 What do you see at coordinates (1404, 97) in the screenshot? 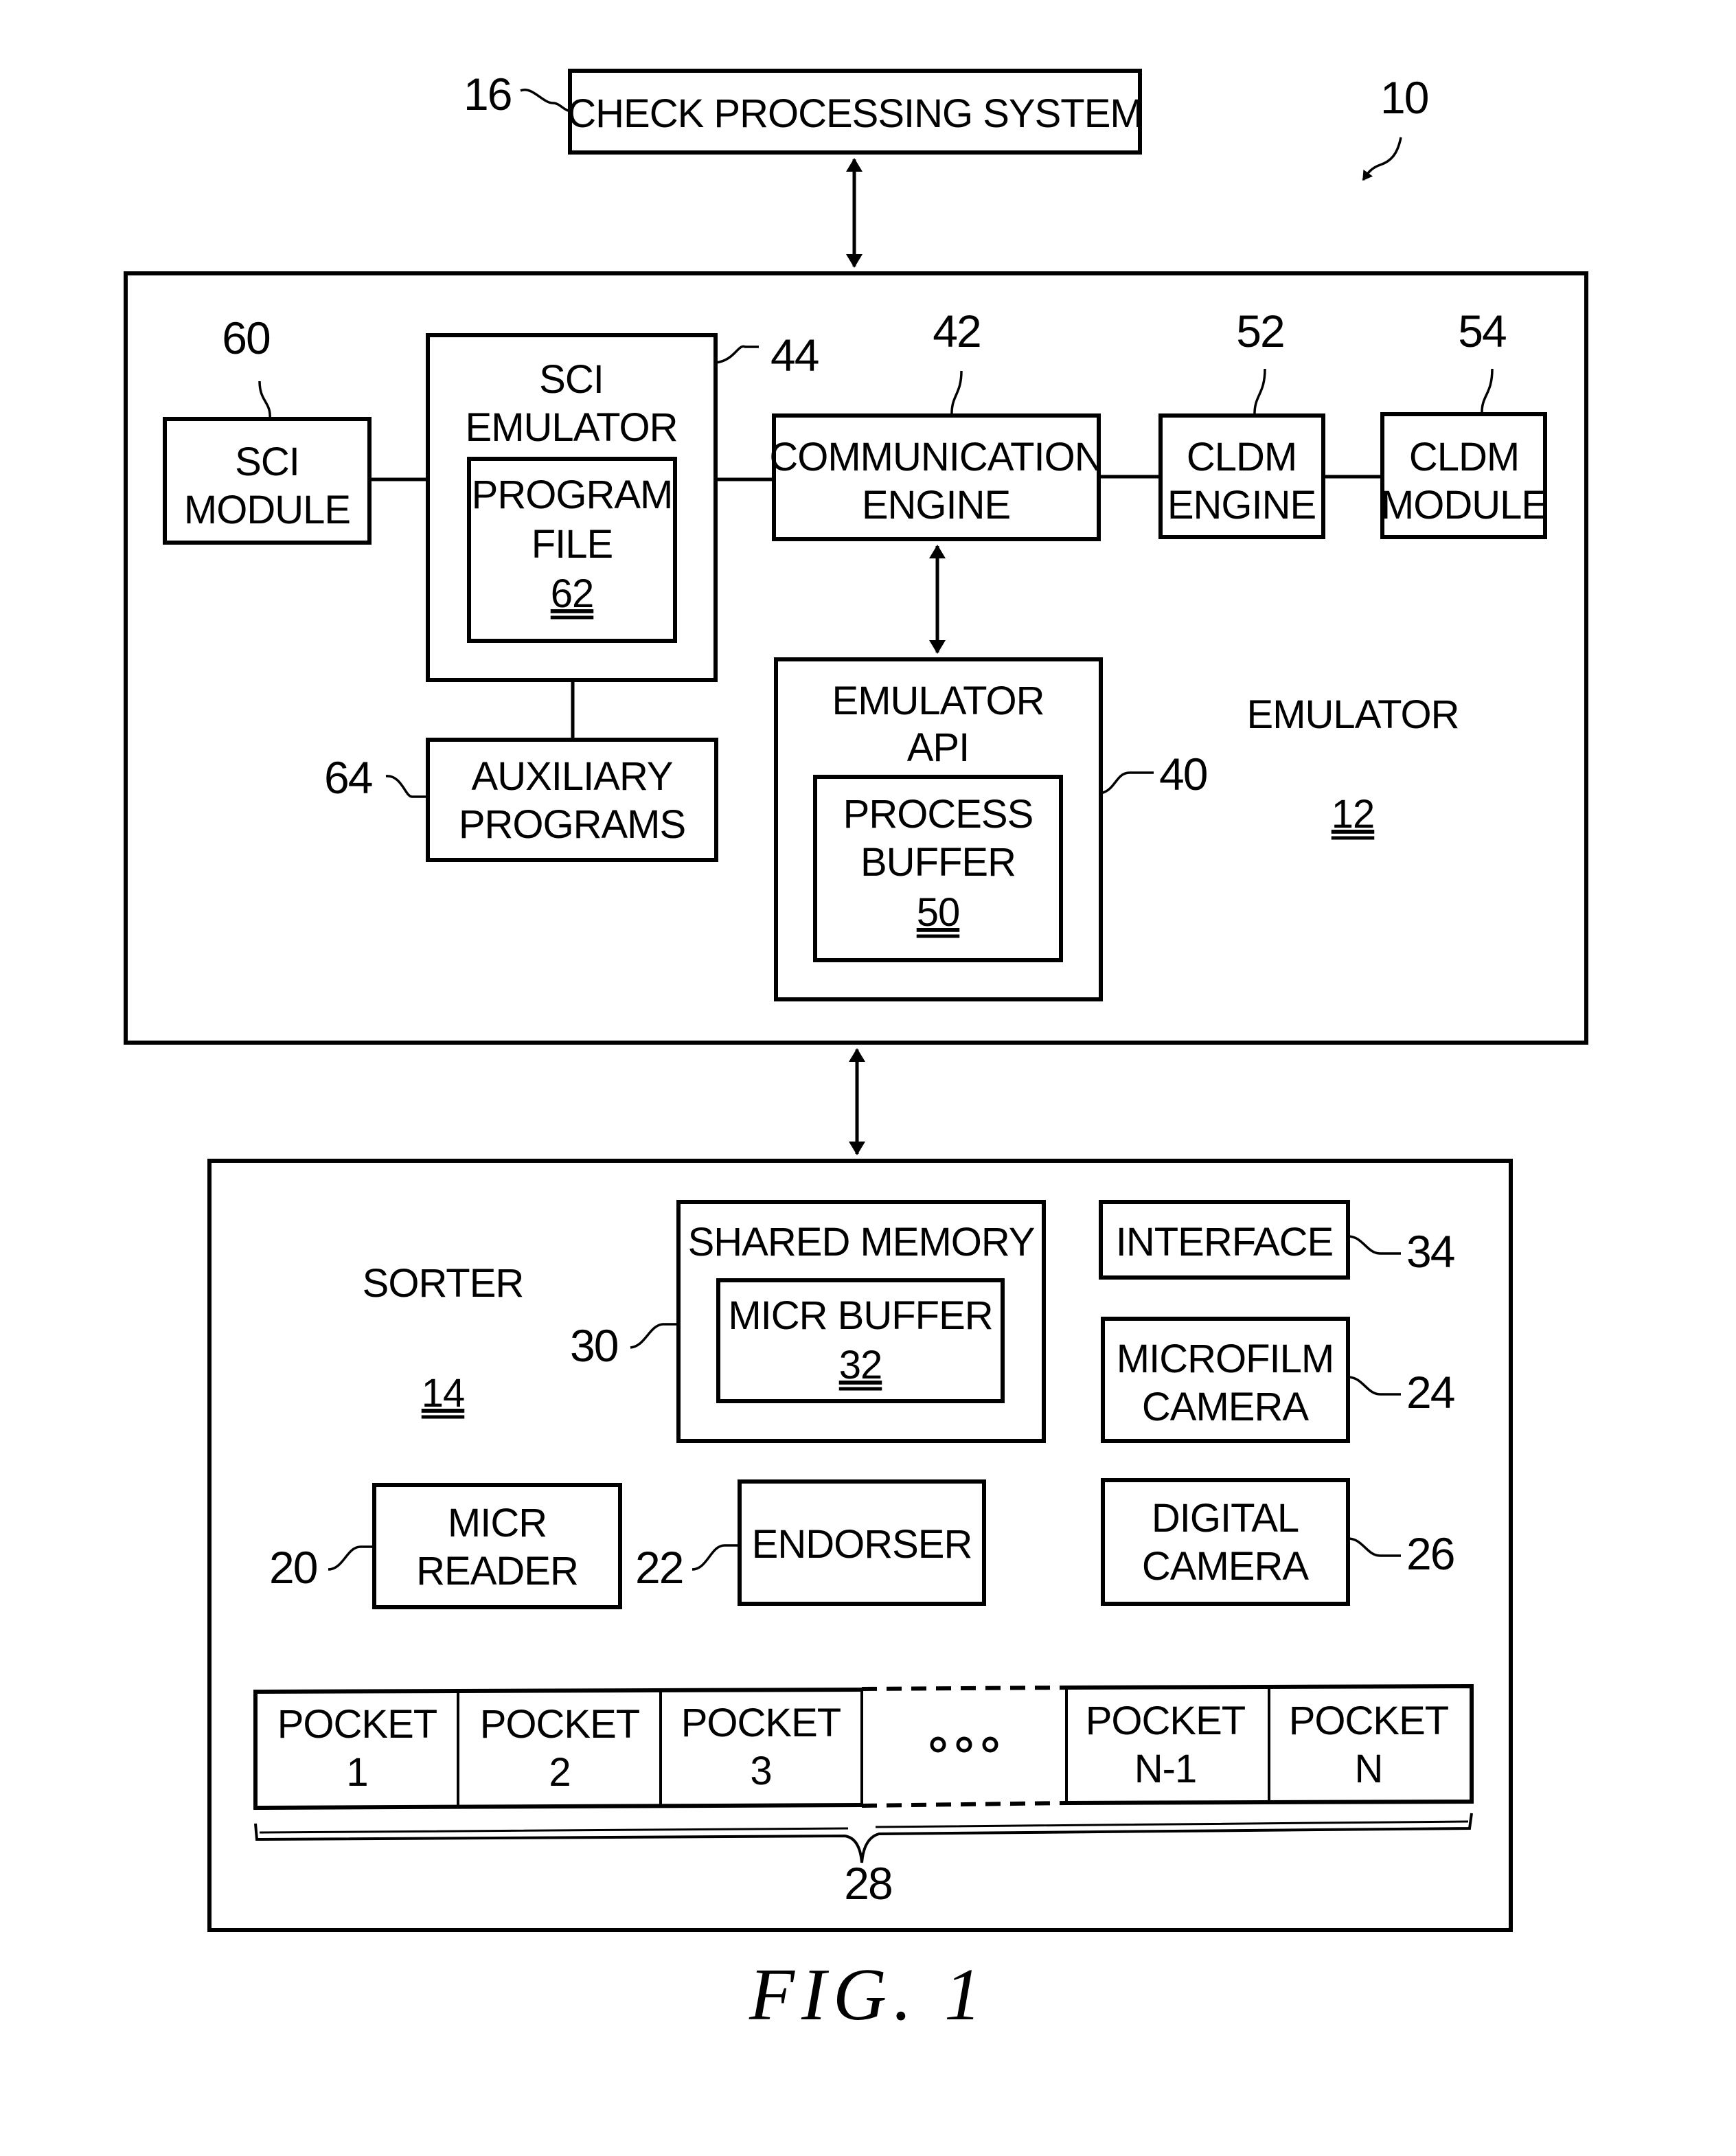
I see `ref-10: 10` at bounding box center [1404, 97].